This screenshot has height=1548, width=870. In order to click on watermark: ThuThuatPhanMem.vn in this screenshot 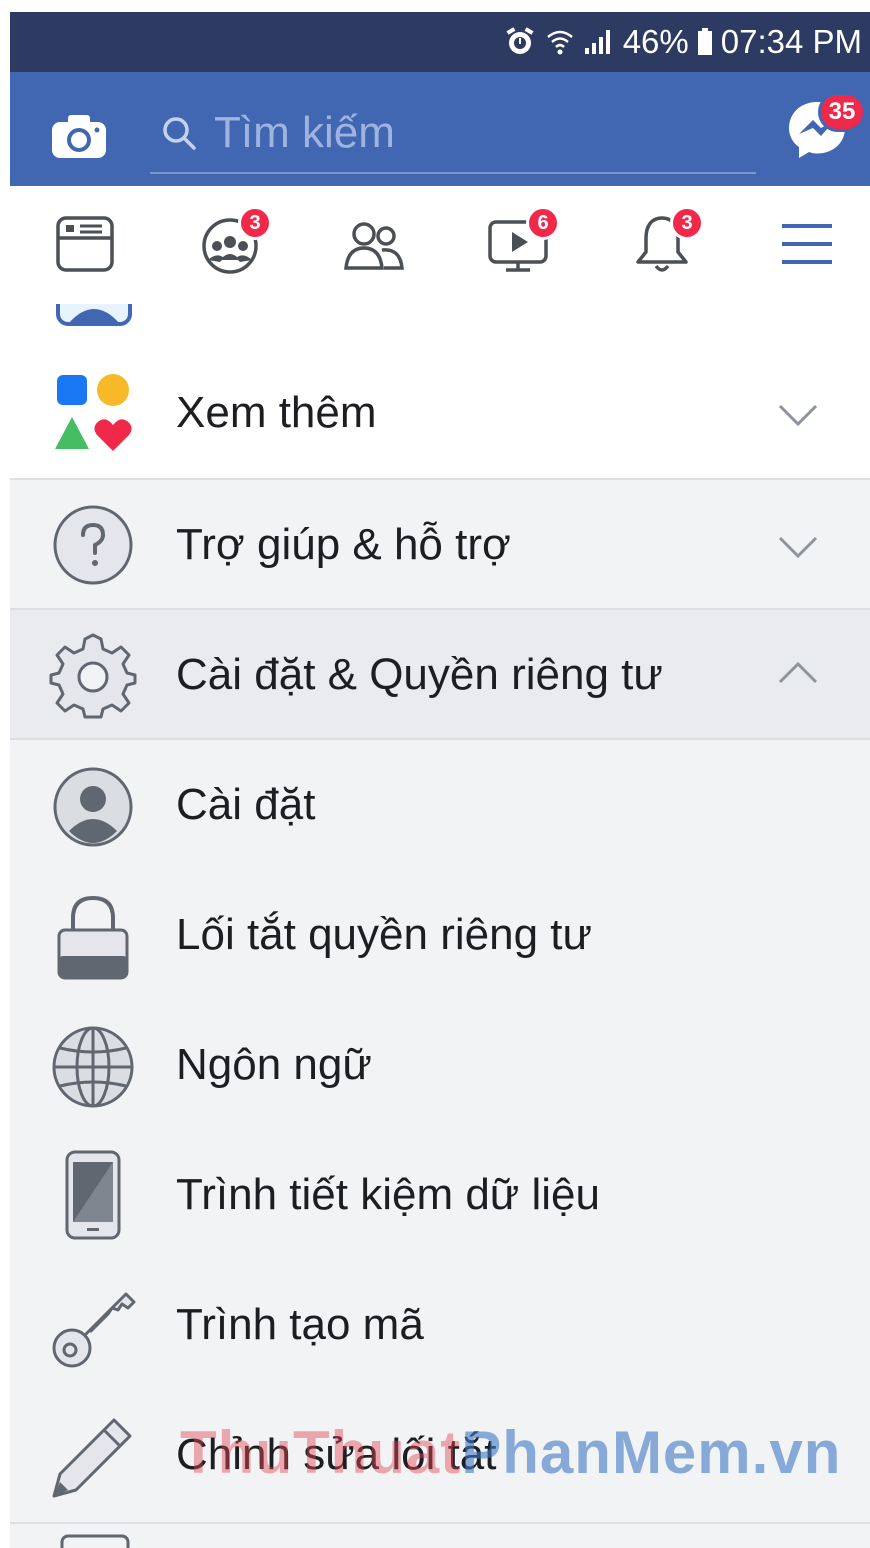, I will do `click(510, 1452)`.